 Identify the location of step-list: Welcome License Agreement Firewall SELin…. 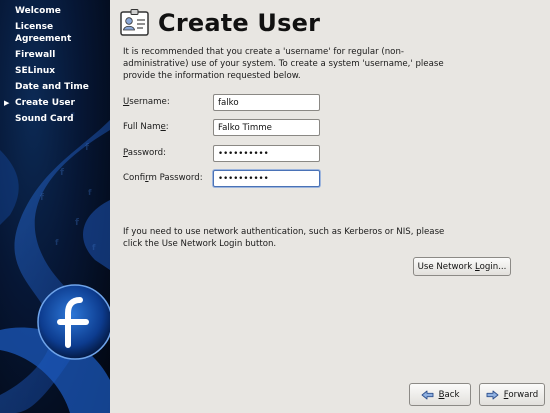
(55, 66).